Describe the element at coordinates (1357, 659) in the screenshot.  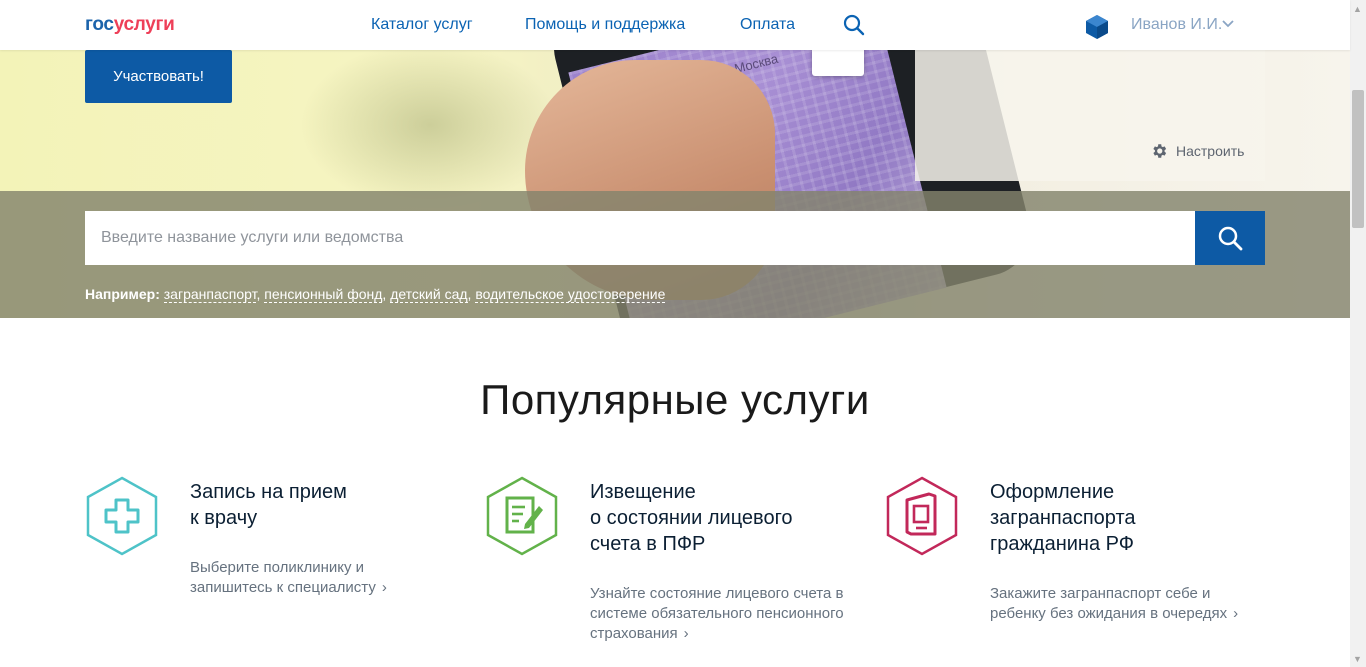
I see `scroll-down-arrow-icon: ▼` at that location.